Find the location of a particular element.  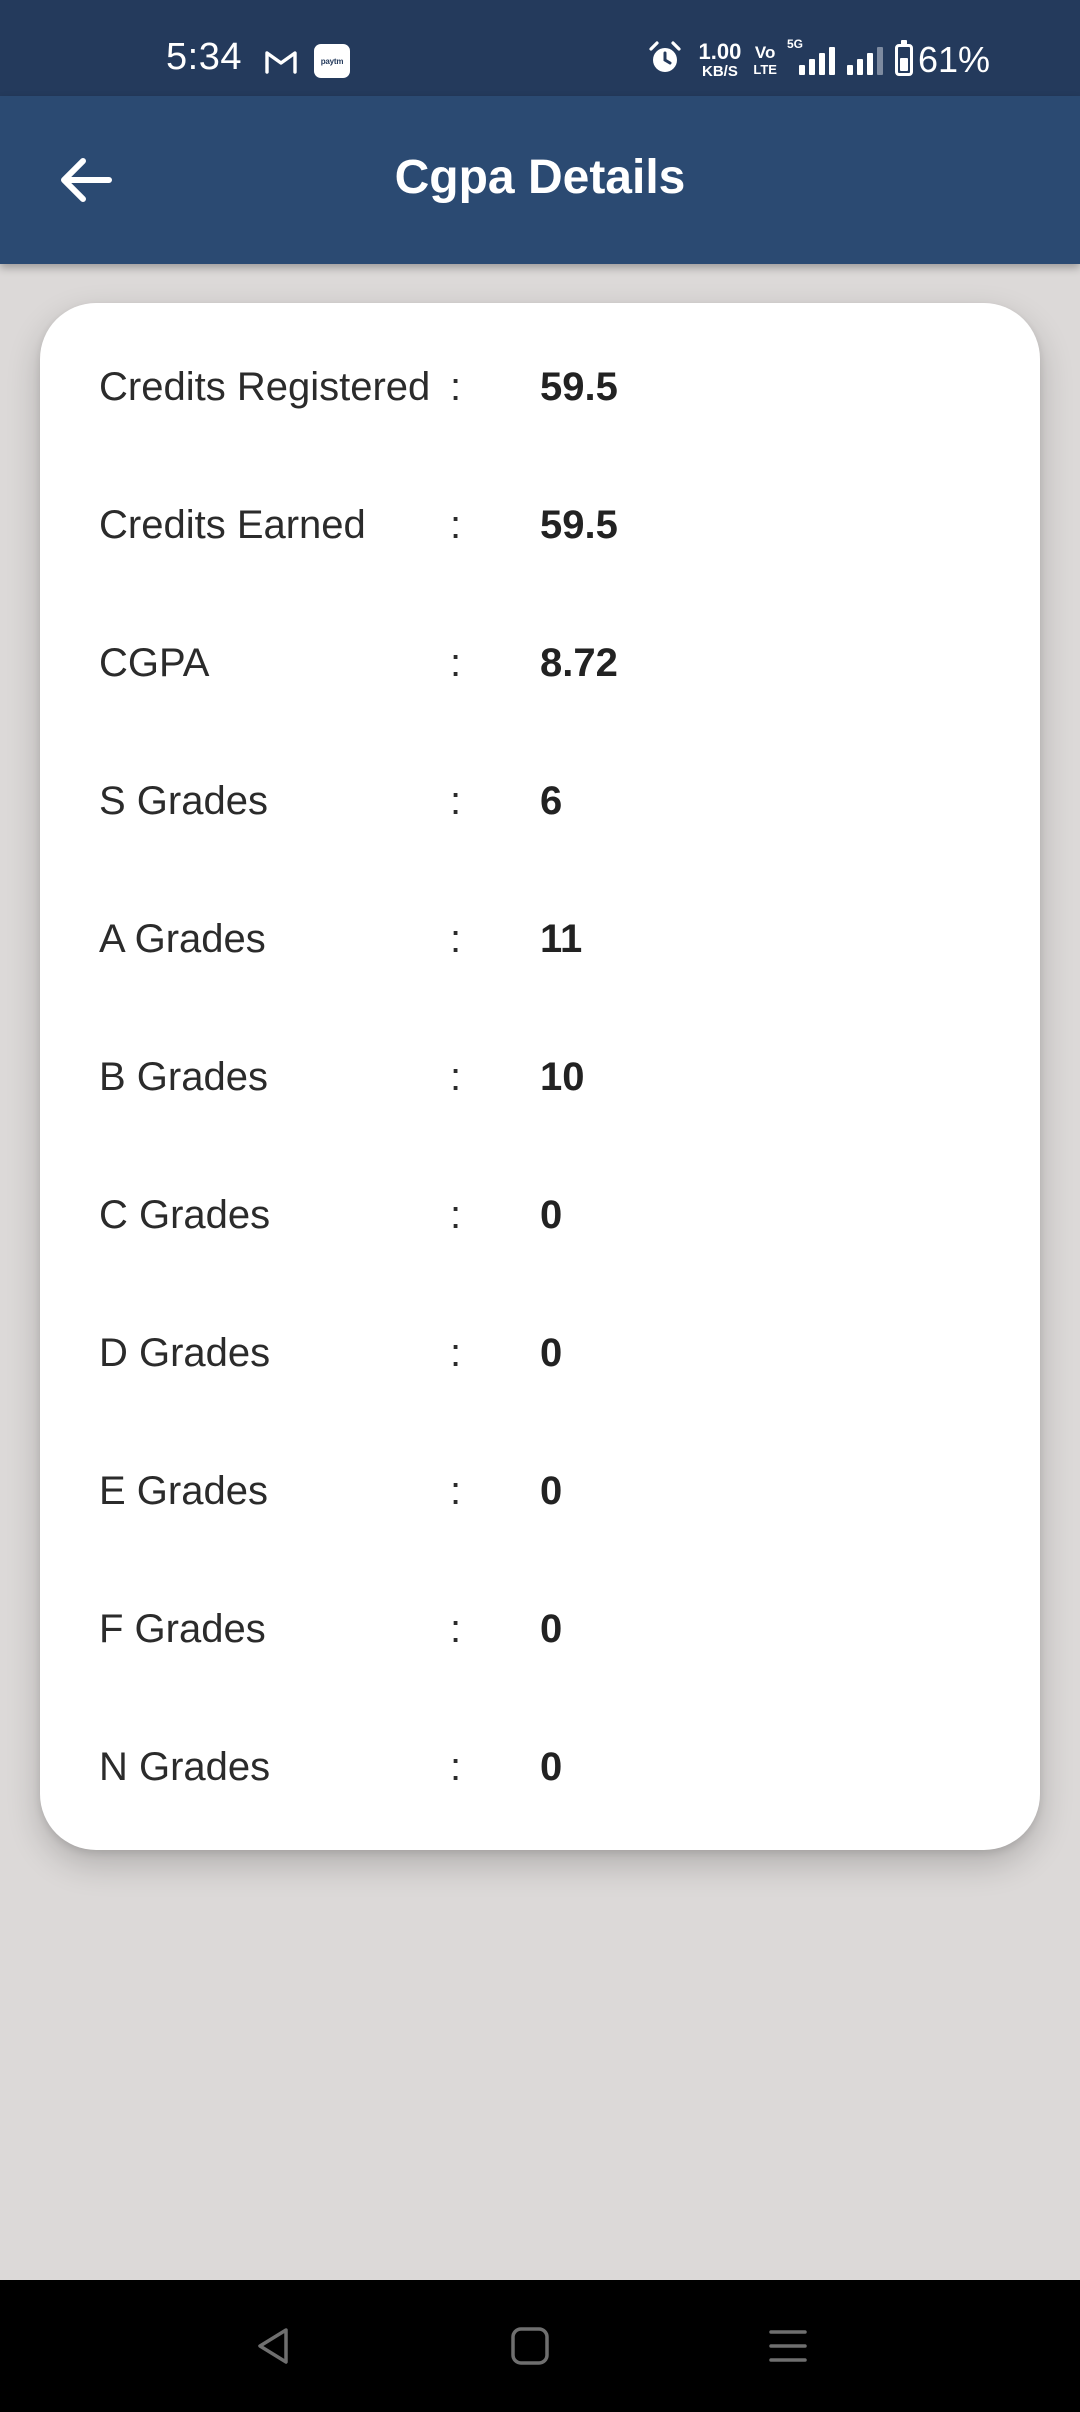

status-bar: 5:34 paytm 1.00 KB/S Vo LTE 5G 61% is located at coordinates (540, 48).